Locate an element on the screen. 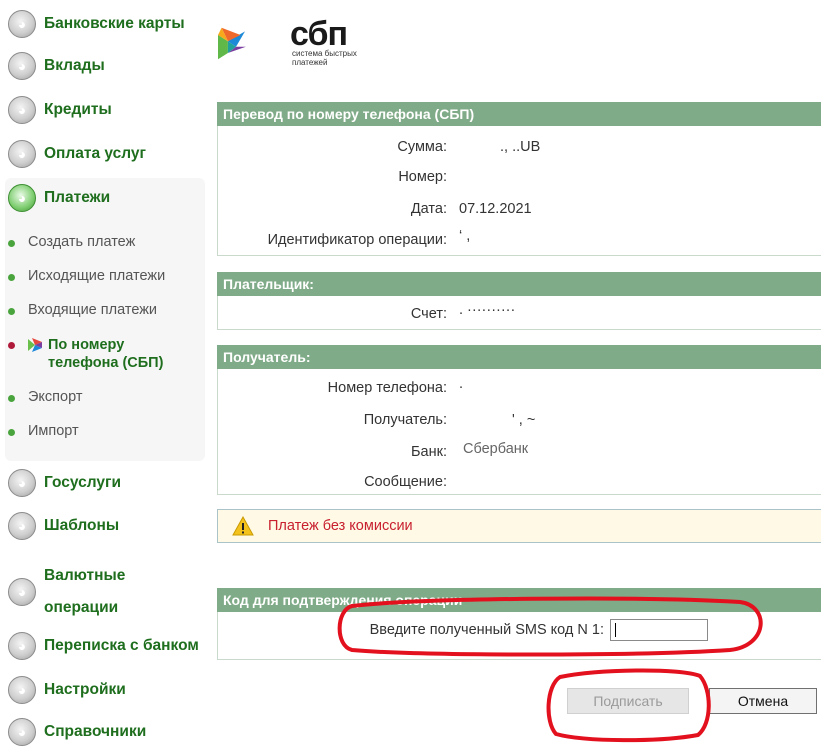 The height and width of the screenshot is (746, 821). currency-icon: ◕ is located at coordinates (22, 592).